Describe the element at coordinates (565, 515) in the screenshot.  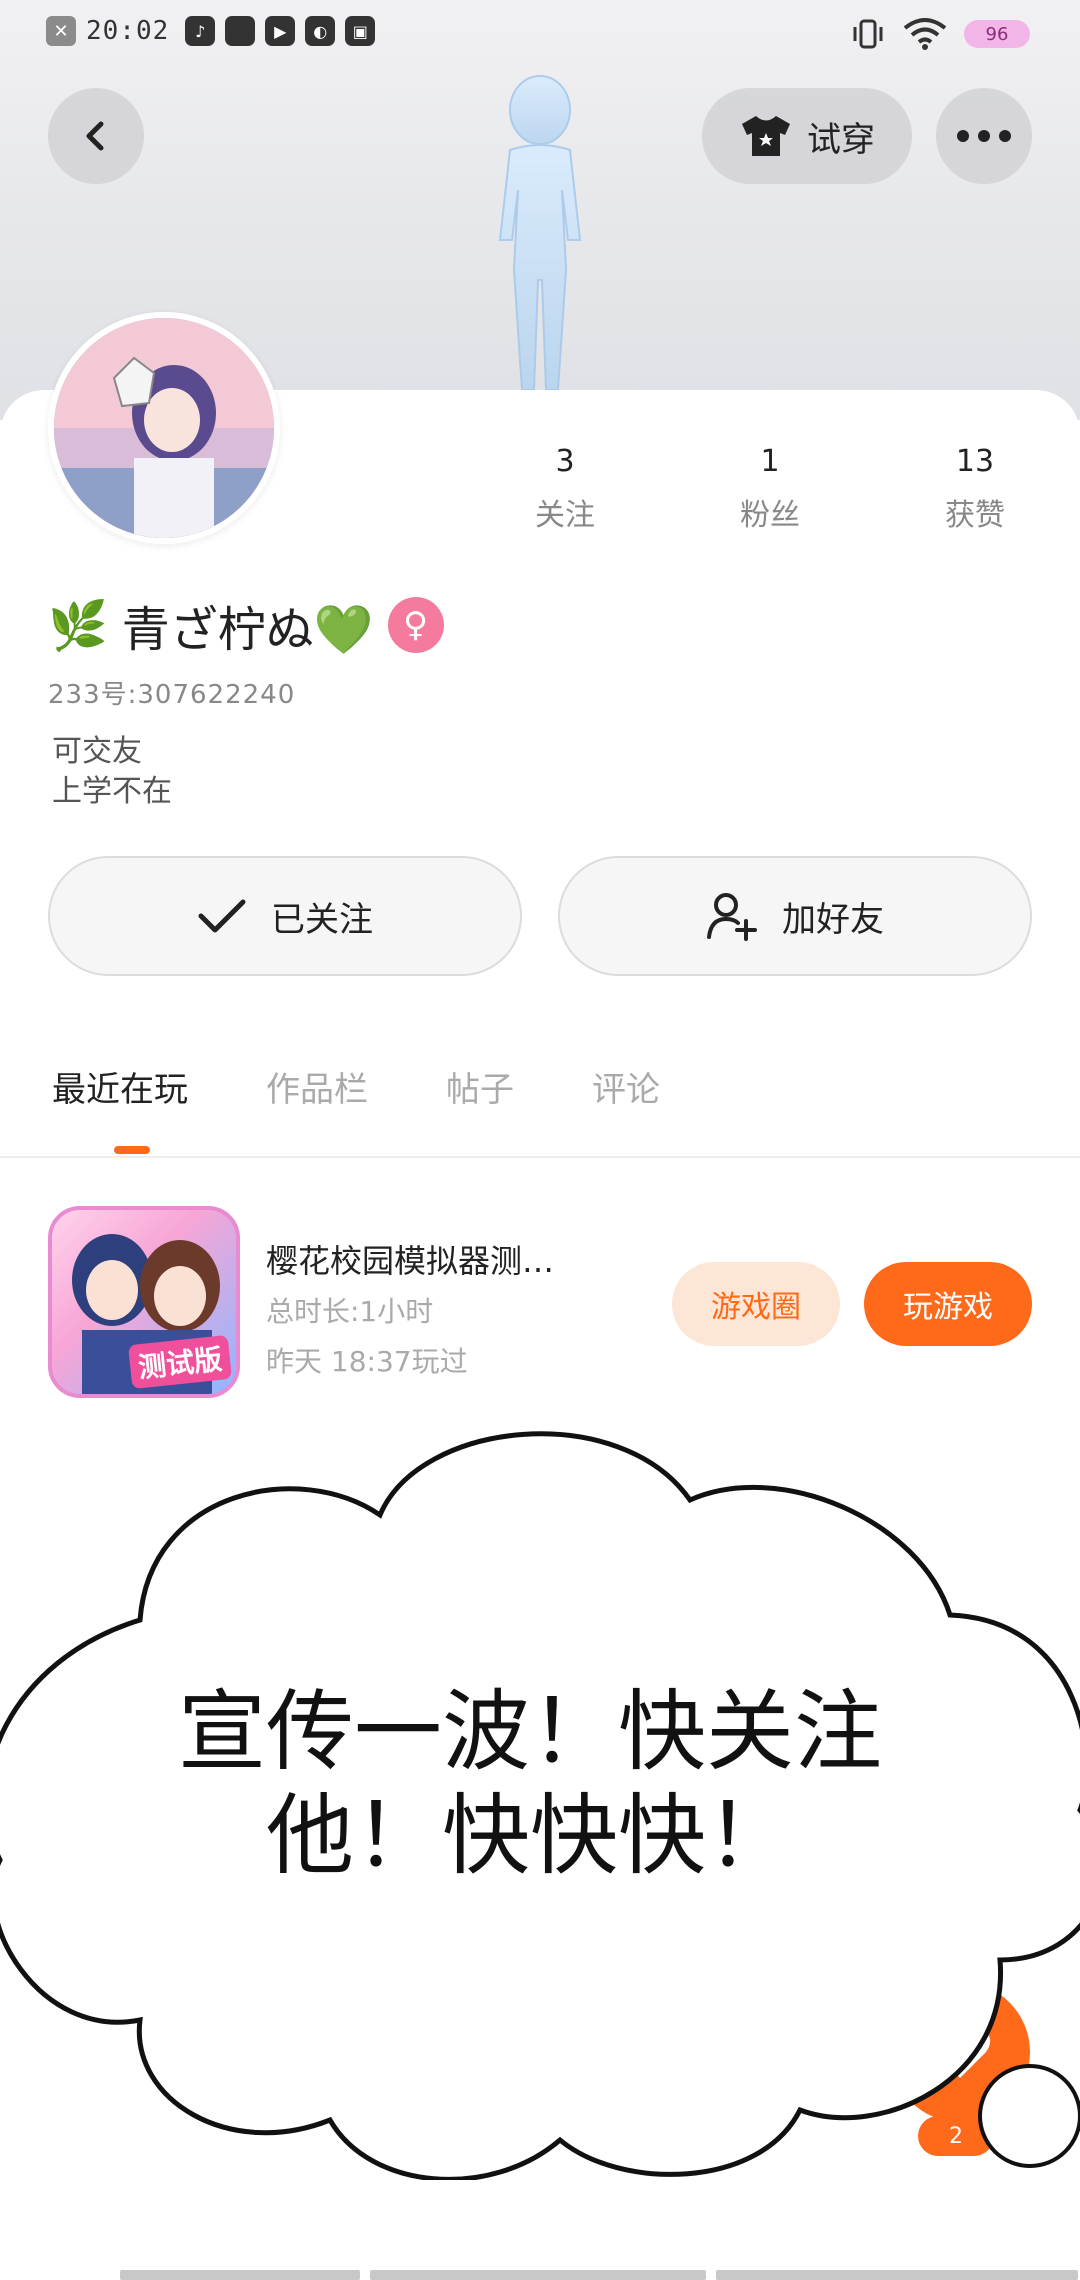
I see `following-label: 关注` at that location.